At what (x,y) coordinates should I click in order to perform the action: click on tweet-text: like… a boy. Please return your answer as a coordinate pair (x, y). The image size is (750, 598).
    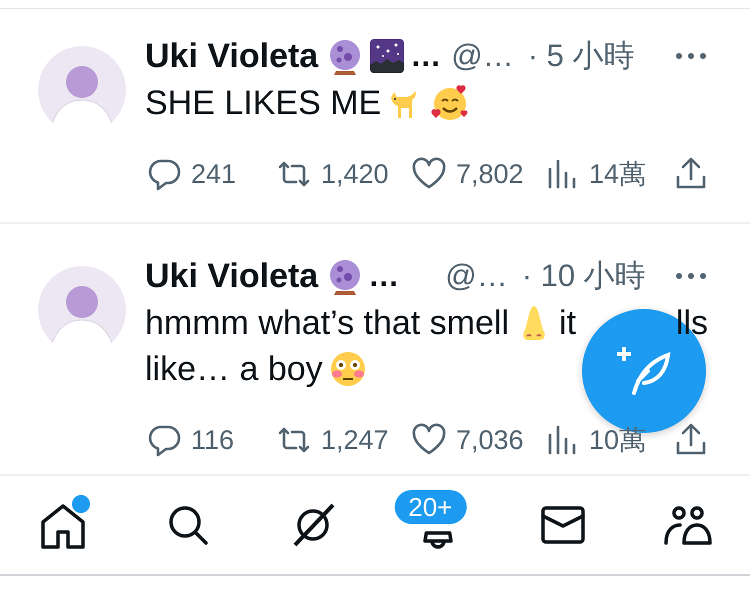
    Looking at the image, I should click on (234, 369).